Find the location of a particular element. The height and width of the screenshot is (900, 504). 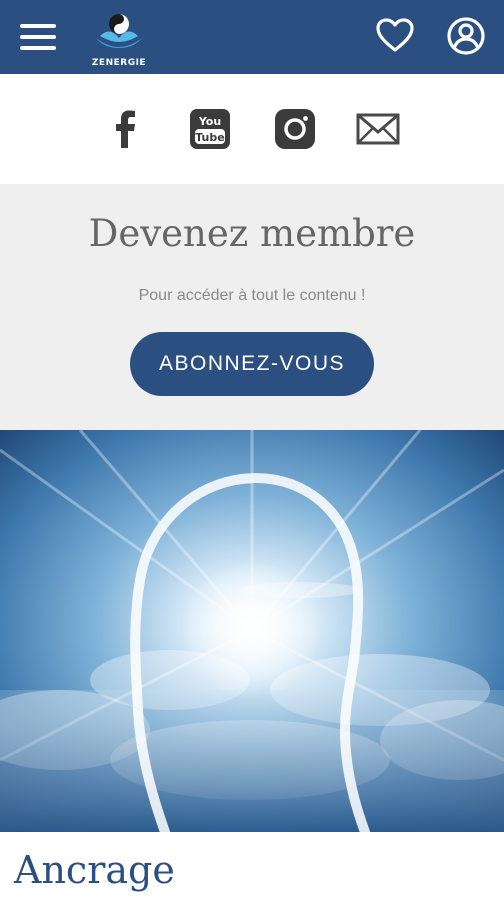

mail-icon is located at coordinates (378, 129).